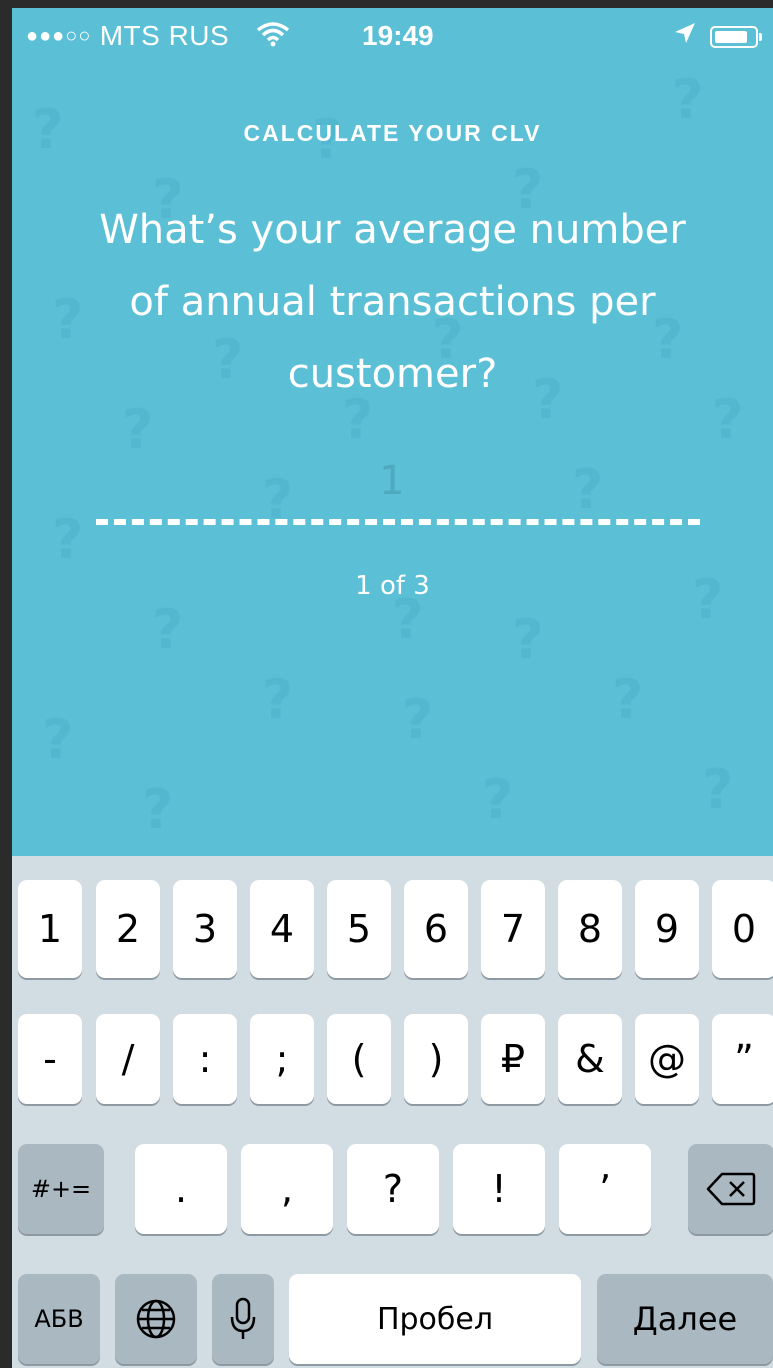  I want to click on key-7: 7, so click(513, 929).